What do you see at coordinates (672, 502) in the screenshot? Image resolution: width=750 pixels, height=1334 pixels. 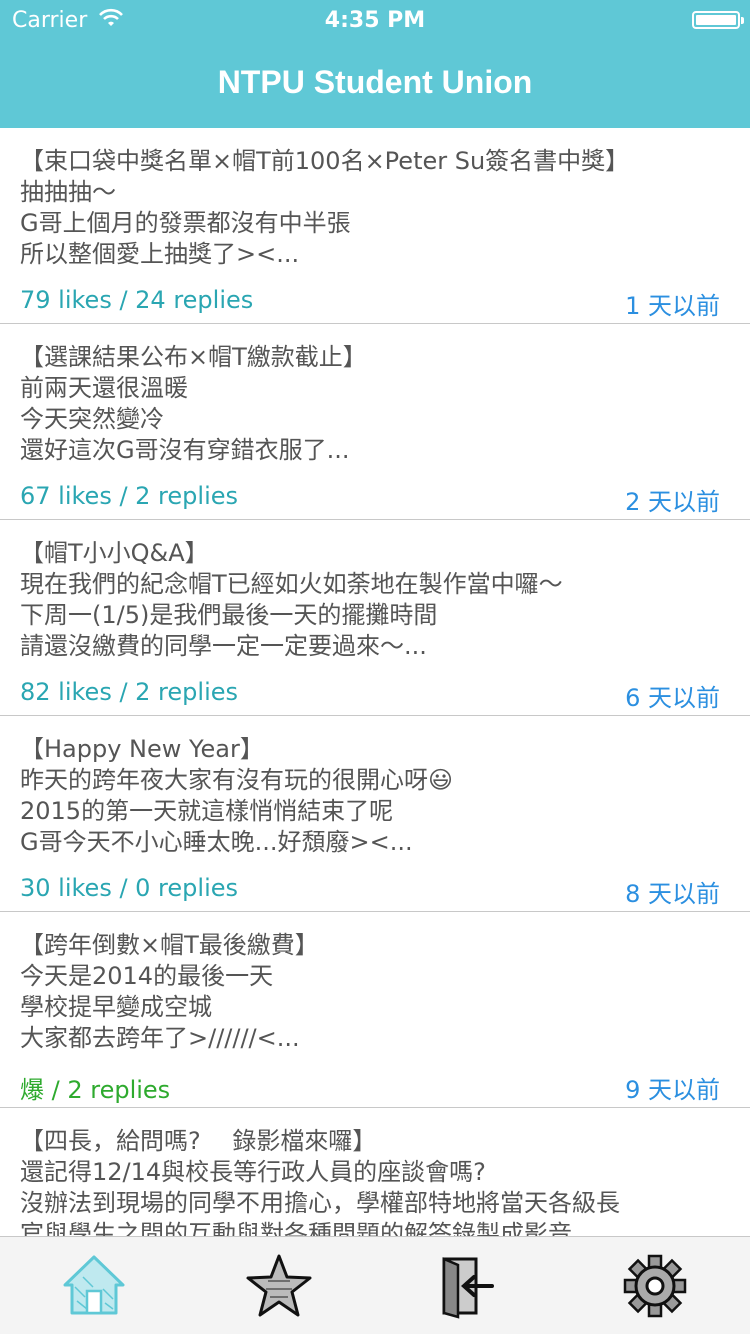 I see `post-time: 2 天以前` at bounding box center [672, 502].